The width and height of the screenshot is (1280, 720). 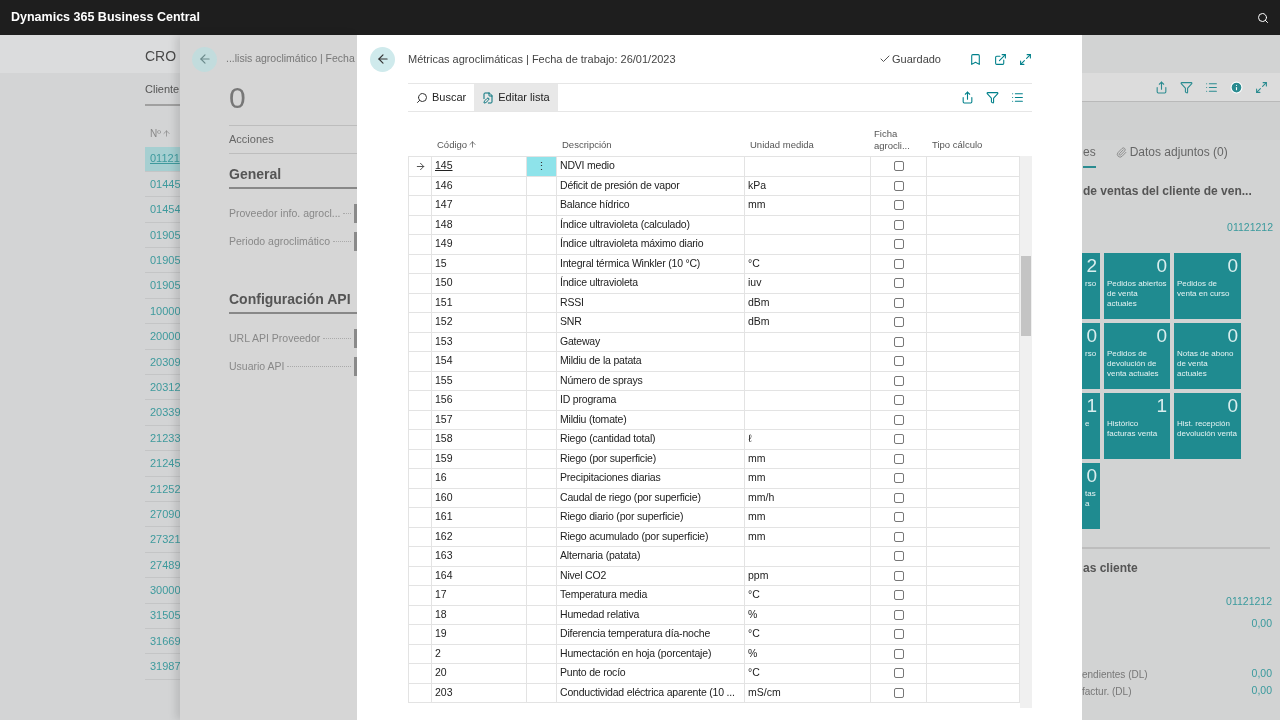 I want to click on code-cell: 149, so click(x=444, y=244).